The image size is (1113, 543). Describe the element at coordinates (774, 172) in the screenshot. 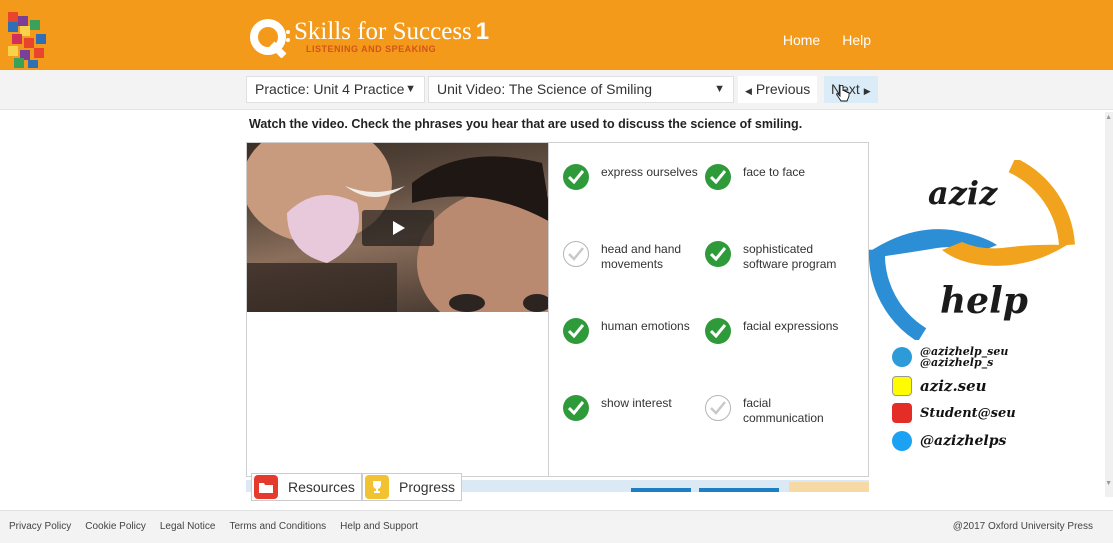

I see `option-label: face to face` at that location.